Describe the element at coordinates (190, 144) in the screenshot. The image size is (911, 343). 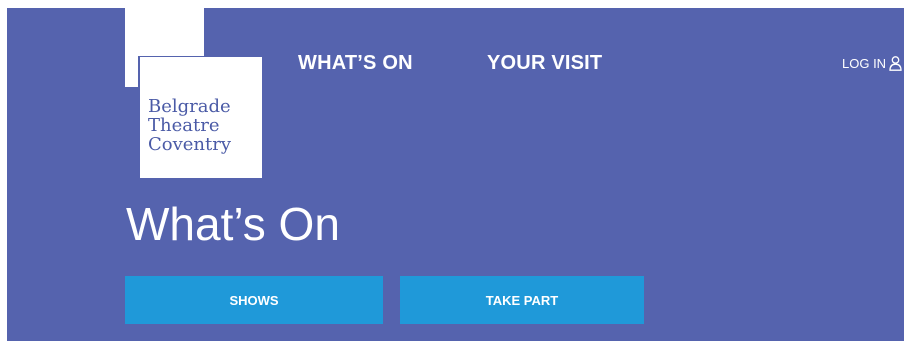
I see `logo-line-3: Coventry` at that location.